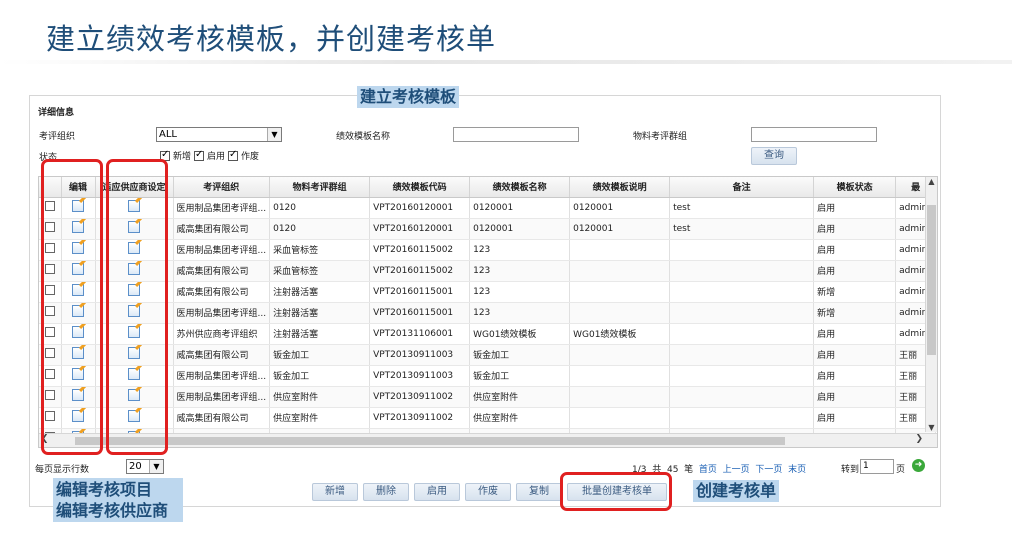 This screenshot has width=1012, height=542. What do you see at coordinates (271, 39) in the screenshot?
I see `slide-title: 建立绩效考核模板，并创建考核单` at bounding box center [271, 39].